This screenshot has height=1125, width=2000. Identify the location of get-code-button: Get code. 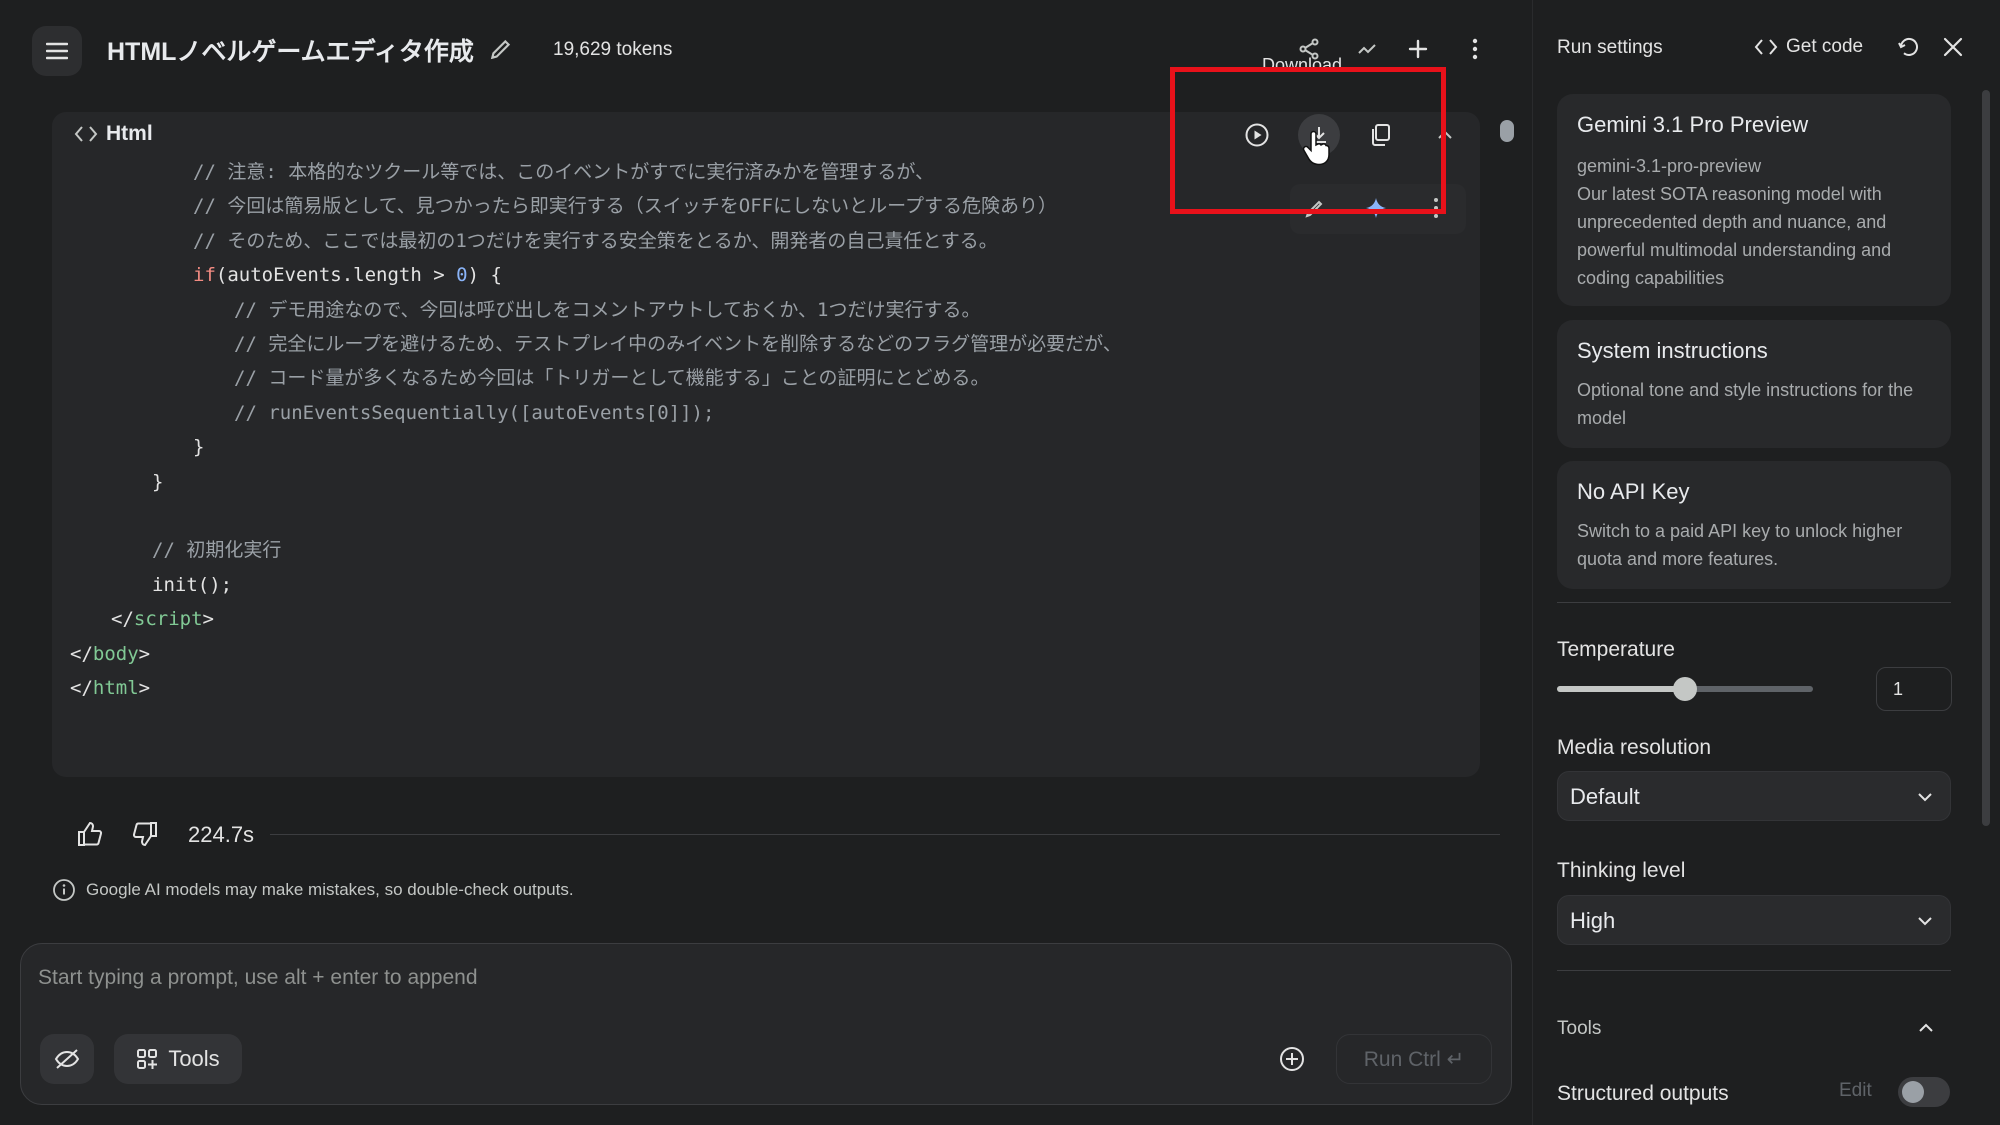
(1808, 47).